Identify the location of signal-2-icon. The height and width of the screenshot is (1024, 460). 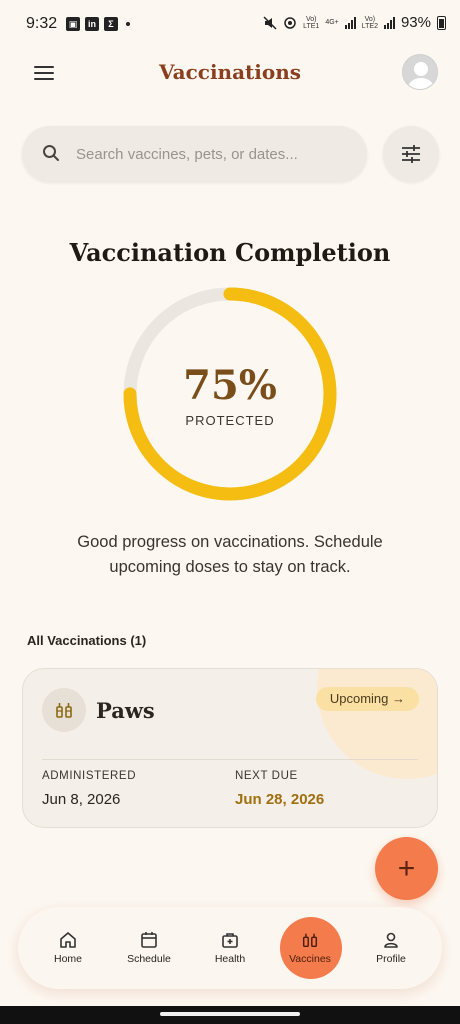
(389, 22).